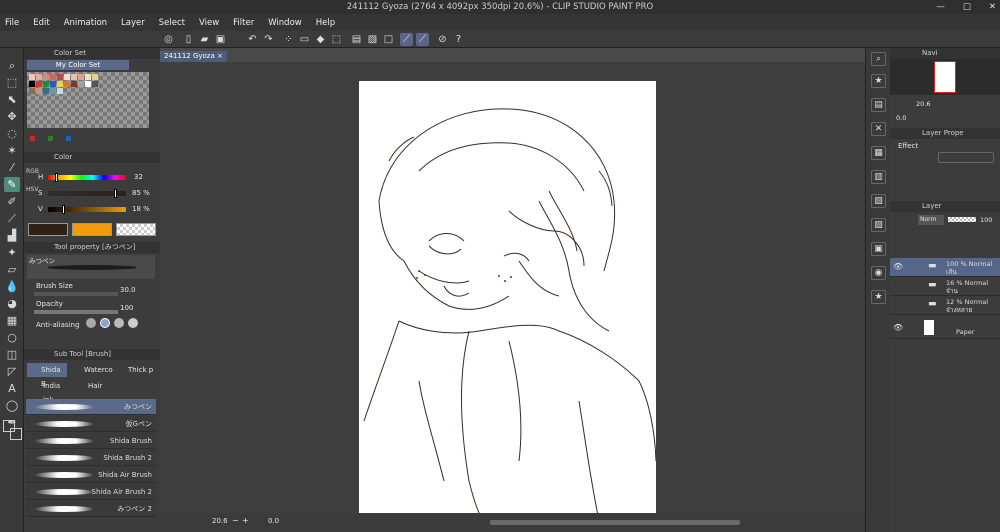 The image size is (1000, 532). I want to click on layer-opacity-value: 100, so click(986, 220).